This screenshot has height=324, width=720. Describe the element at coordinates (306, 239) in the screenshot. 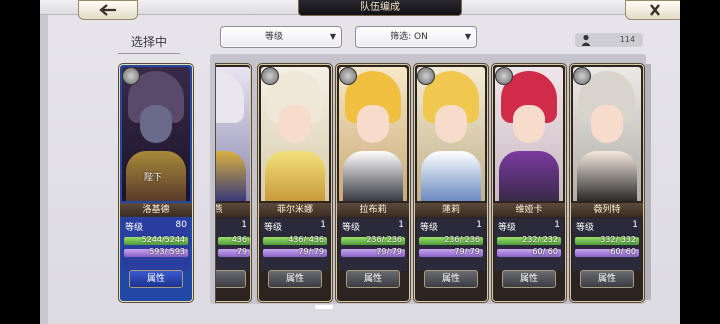

I see `hp-value: 436/ 436` at that location.